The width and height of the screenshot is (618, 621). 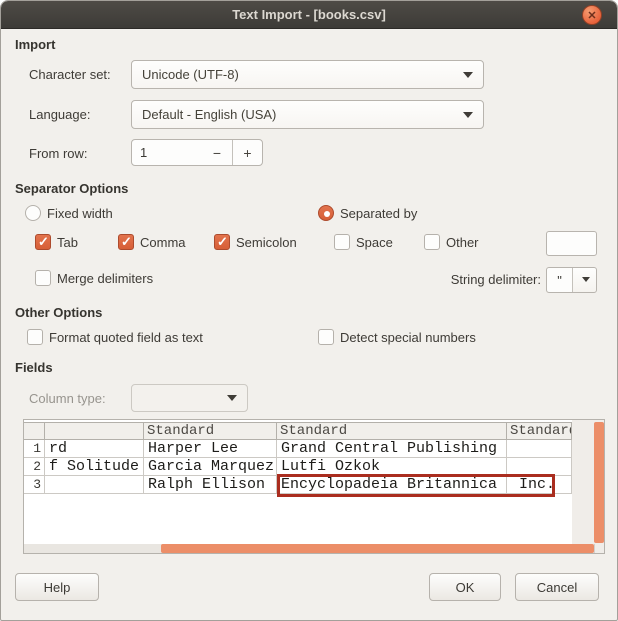 I want to click on table-cell: Ralph Ellison, so click(x=210, y=485).